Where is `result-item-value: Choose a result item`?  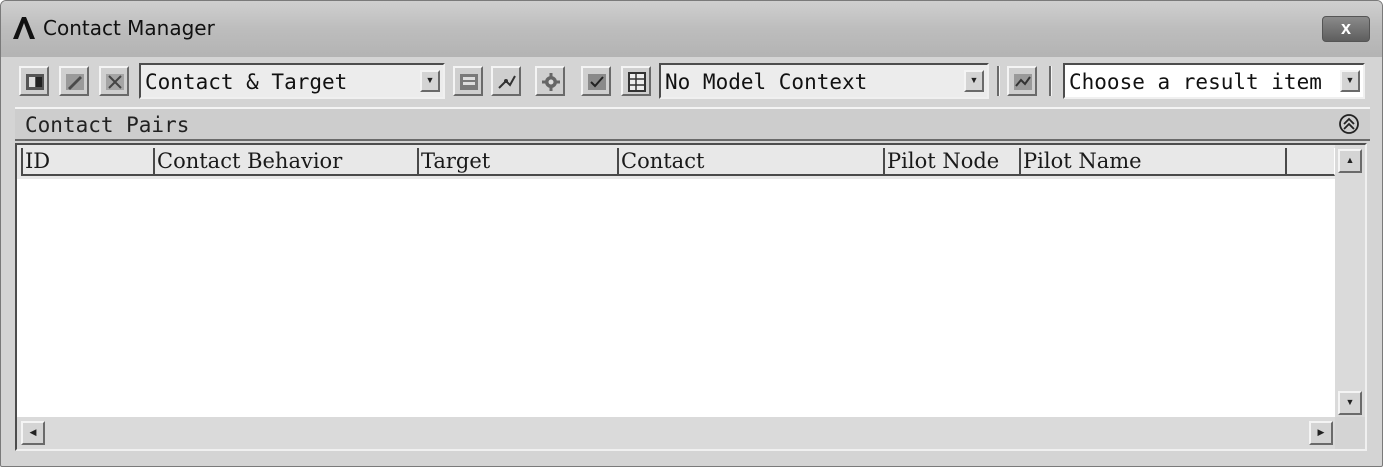 result-item-value: Choose a result item is located at coordinates (1195, 82).